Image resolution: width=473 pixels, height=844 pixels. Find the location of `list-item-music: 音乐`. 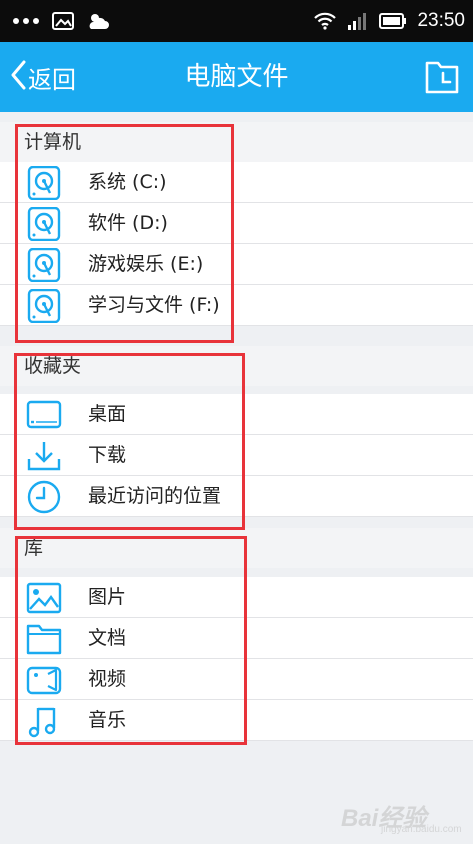

list-item-music: 音乐 is located at coordinates (236, 720).